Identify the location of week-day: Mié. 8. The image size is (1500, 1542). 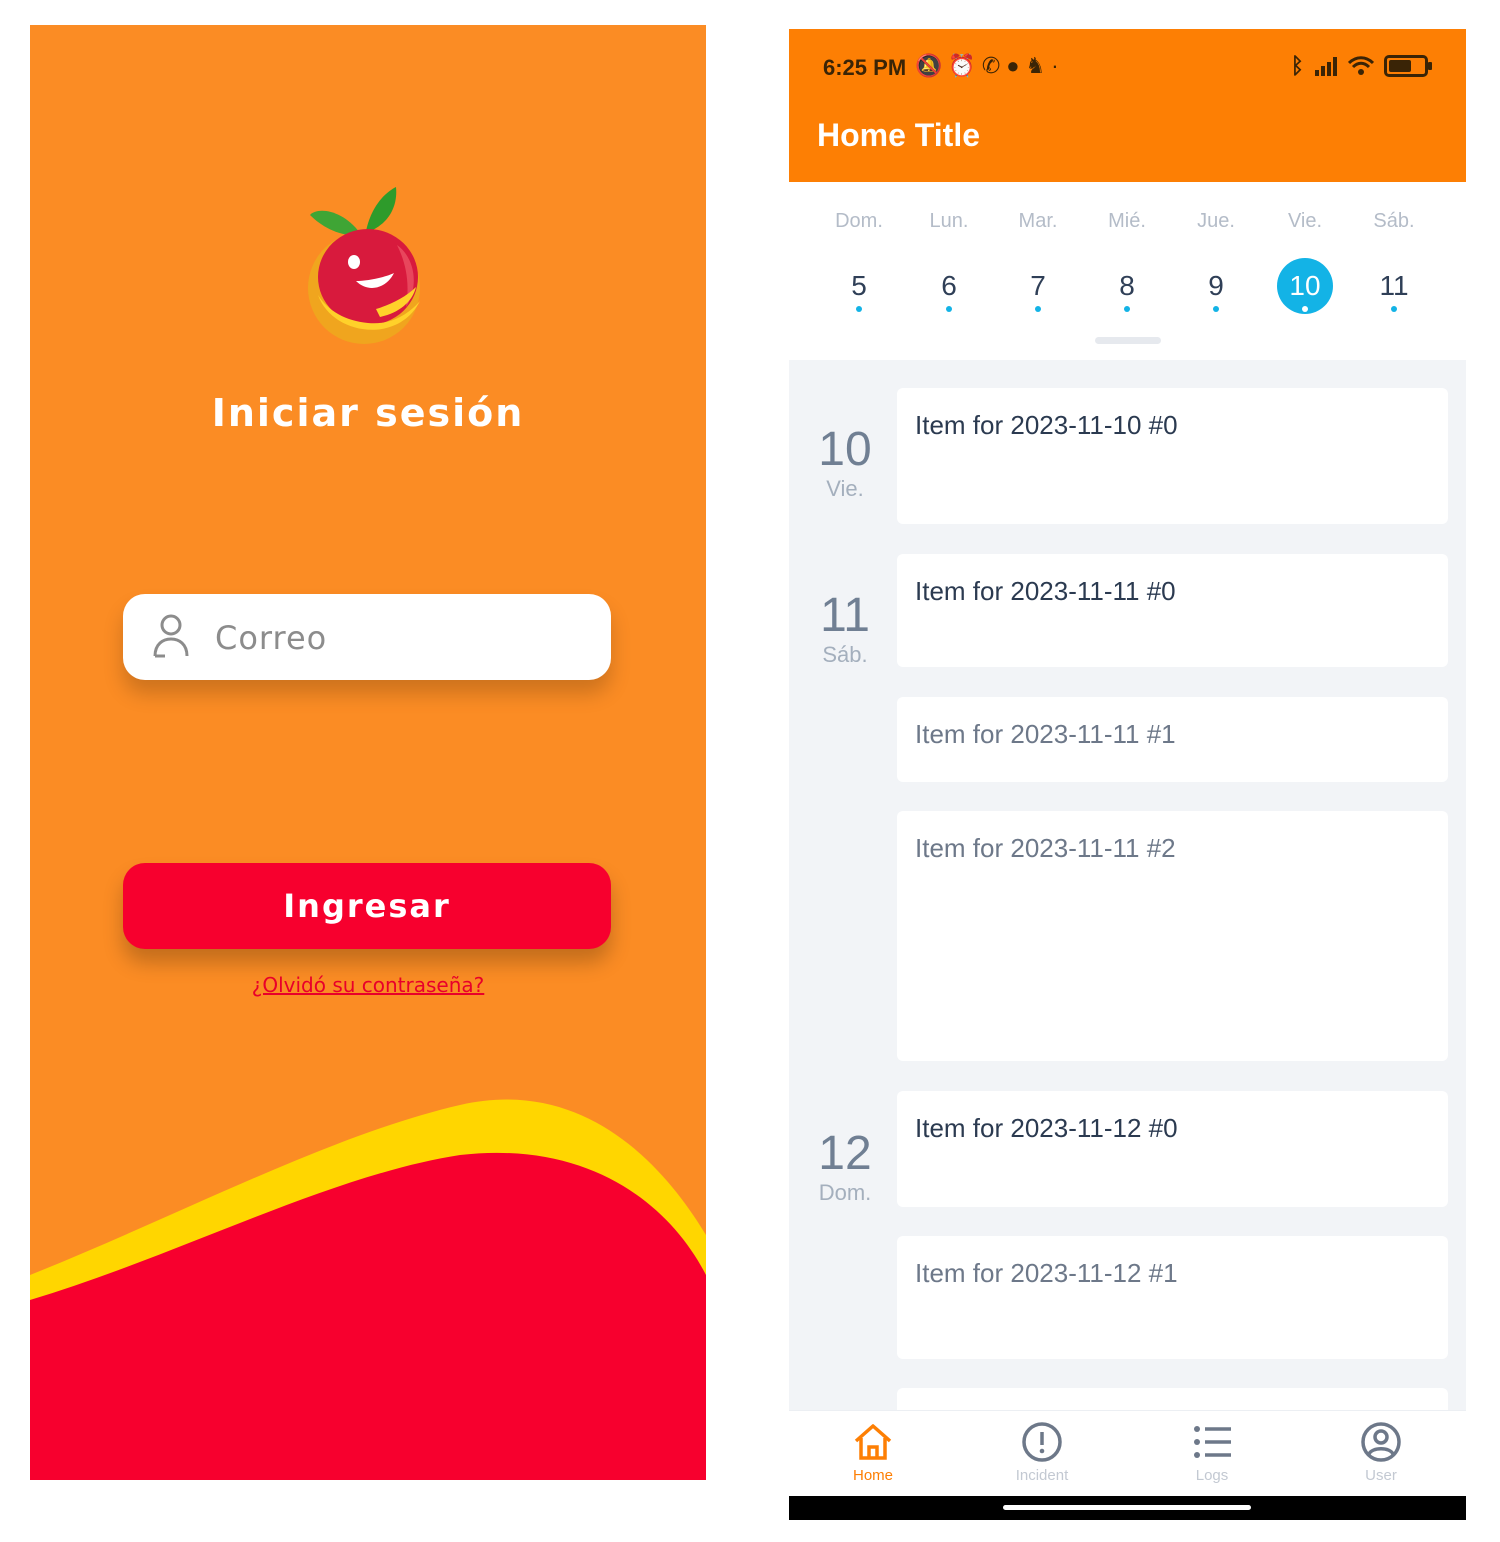
(1127, 262).